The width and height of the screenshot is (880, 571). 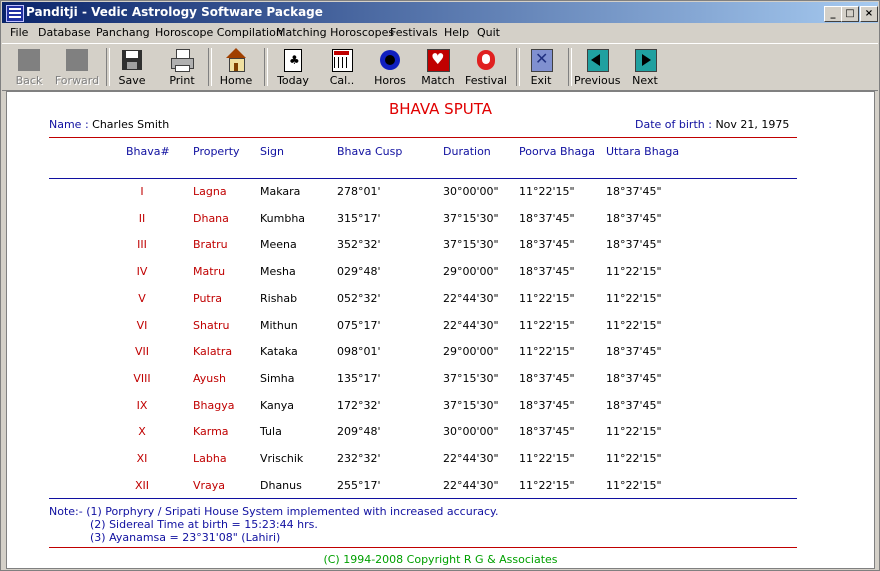 What do you see at coordinates (19, 32) in the screenshot?
I see `menu-file: File` at bounding box center [19, 32].